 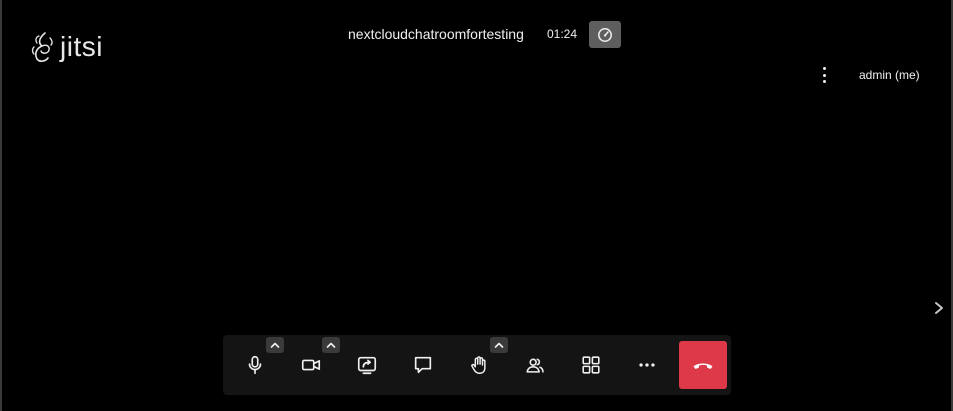 I want to click on share-screen-button, so click(x=367, y=365).